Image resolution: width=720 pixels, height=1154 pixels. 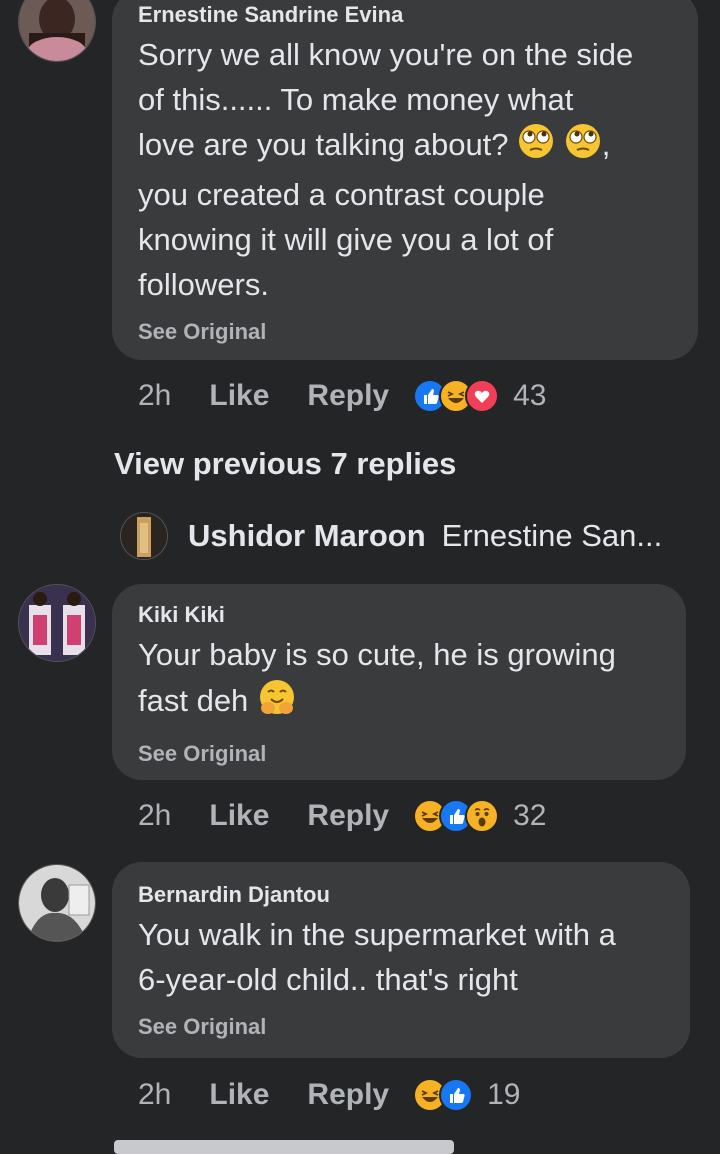 I want to click on comment-text-line: fast deh, so click(x=399, y=703).